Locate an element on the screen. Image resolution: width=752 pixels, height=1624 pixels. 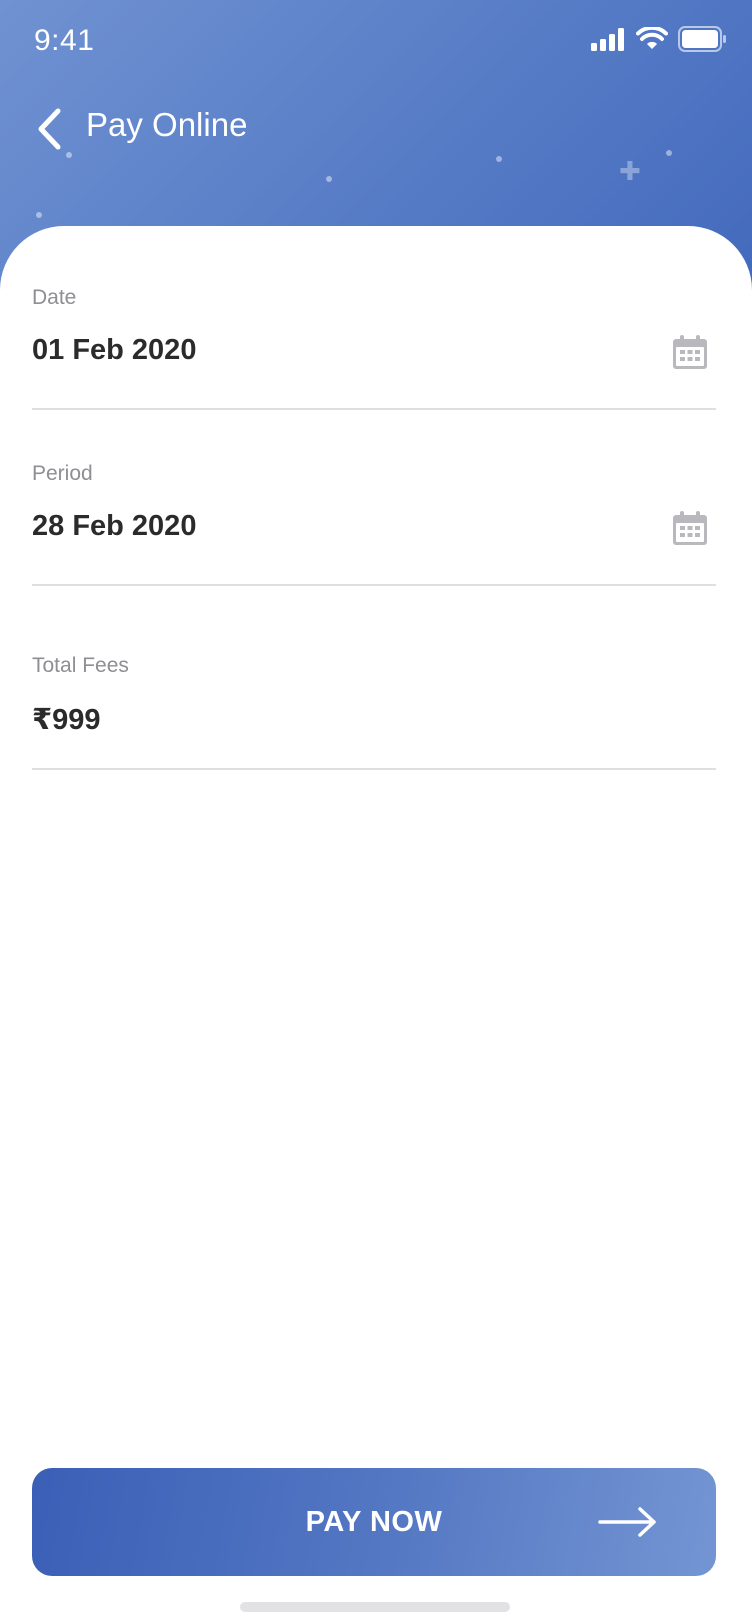
status-icons is located at coordinates (658, 39).